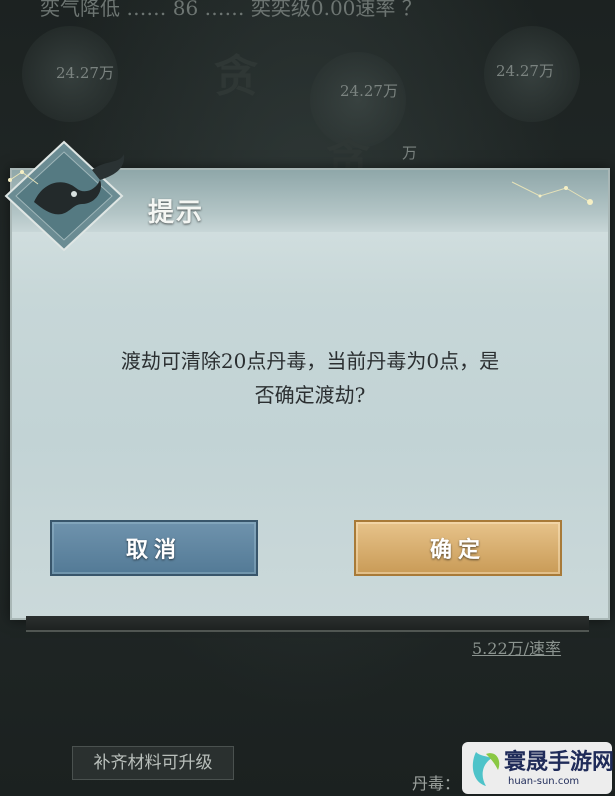 The height and width of the screenshot is (796, 615). What do you see at coordinates (559, 762) in the screenshot?
I see `watermark-name: 寰晟手游网` at bounding box center [559, 762].